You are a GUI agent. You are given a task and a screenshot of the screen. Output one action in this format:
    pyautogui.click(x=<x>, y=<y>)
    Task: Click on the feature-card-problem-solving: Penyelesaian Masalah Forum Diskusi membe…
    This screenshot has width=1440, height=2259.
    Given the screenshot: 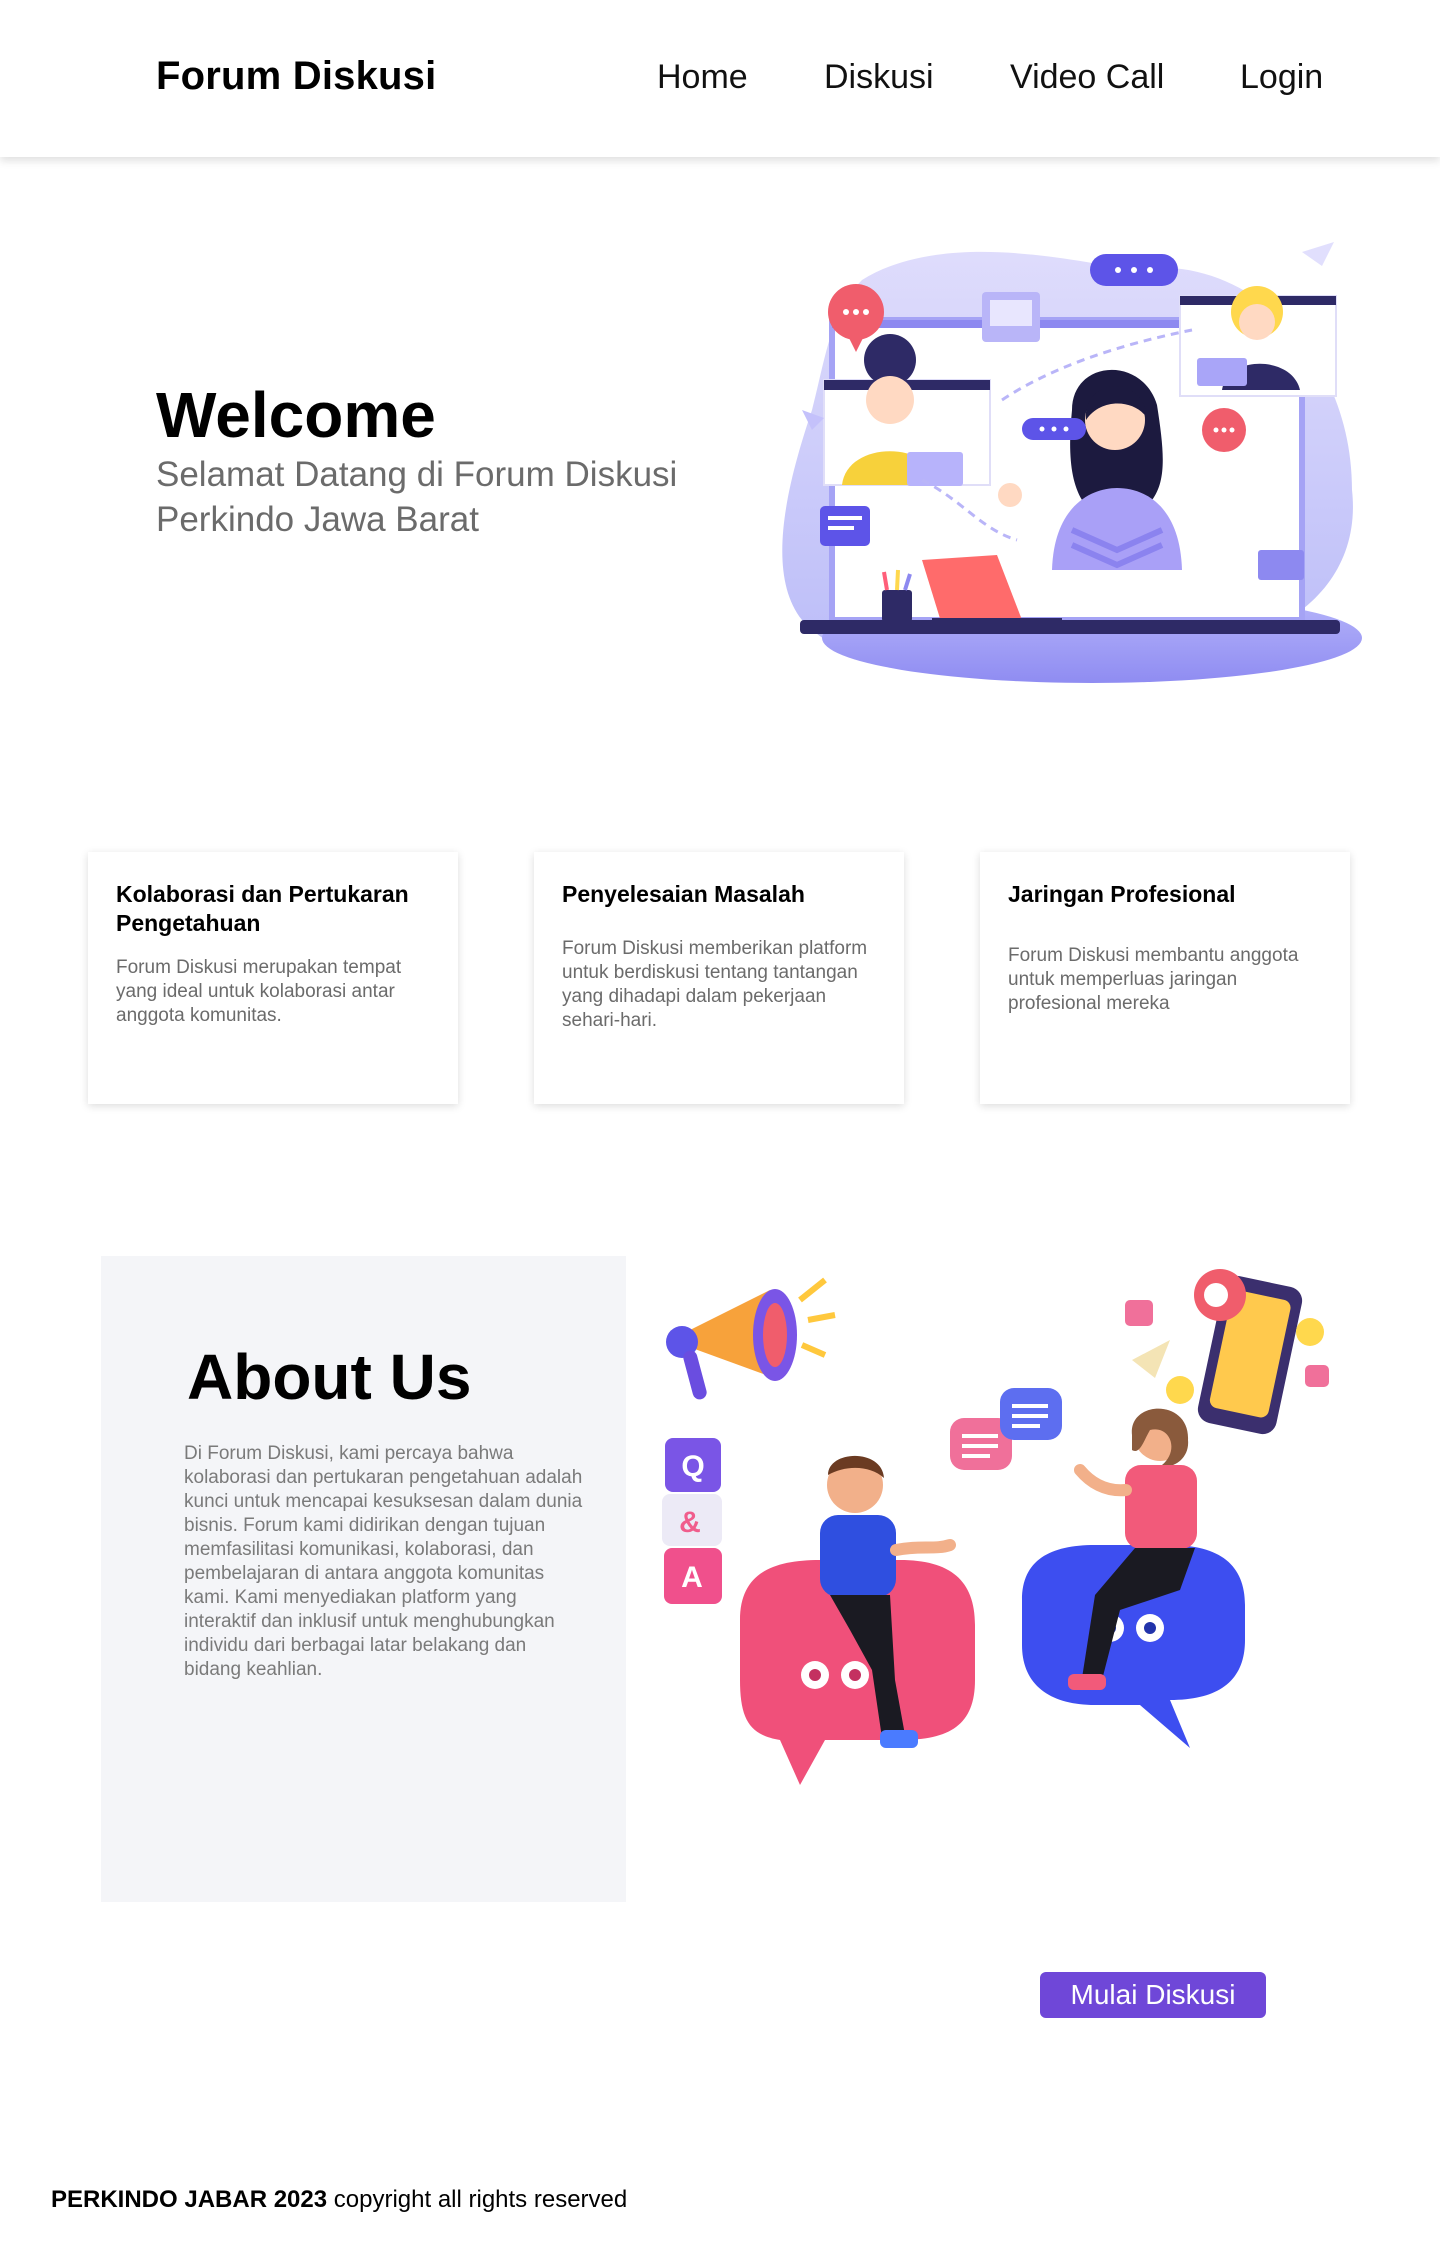 What is the action you would take?
    pyautogui.click(x=719, y=978)
    